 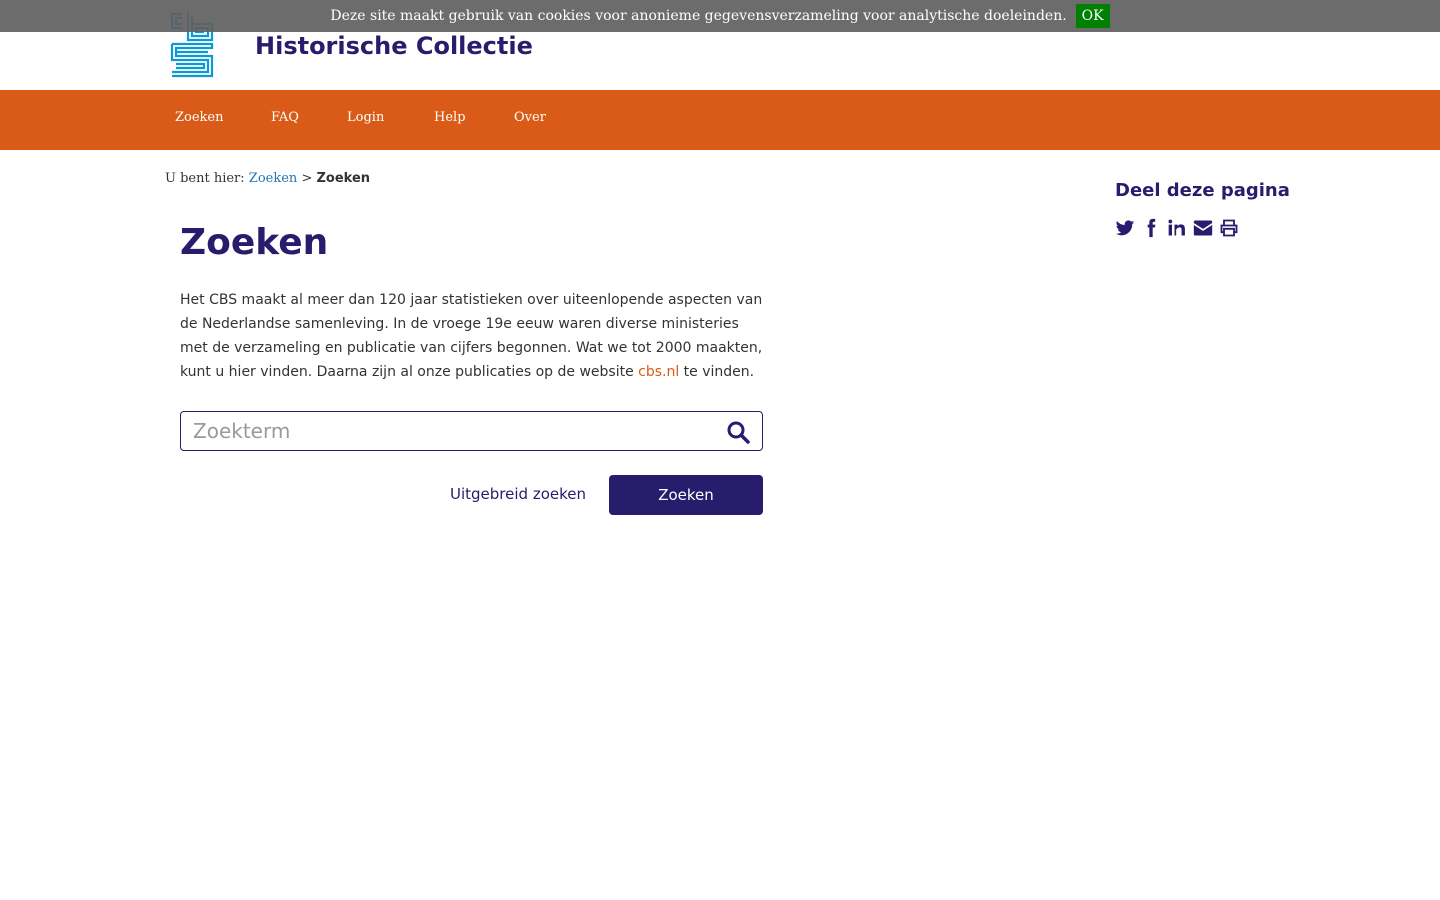 I want to click on search-box, so click(x=471, y=431).